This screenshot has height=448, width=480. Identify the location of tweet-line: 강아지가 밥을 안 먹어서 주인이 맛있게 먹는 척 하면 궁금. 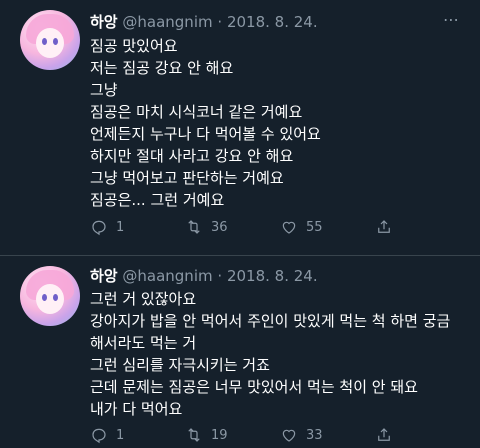
(270, 321).